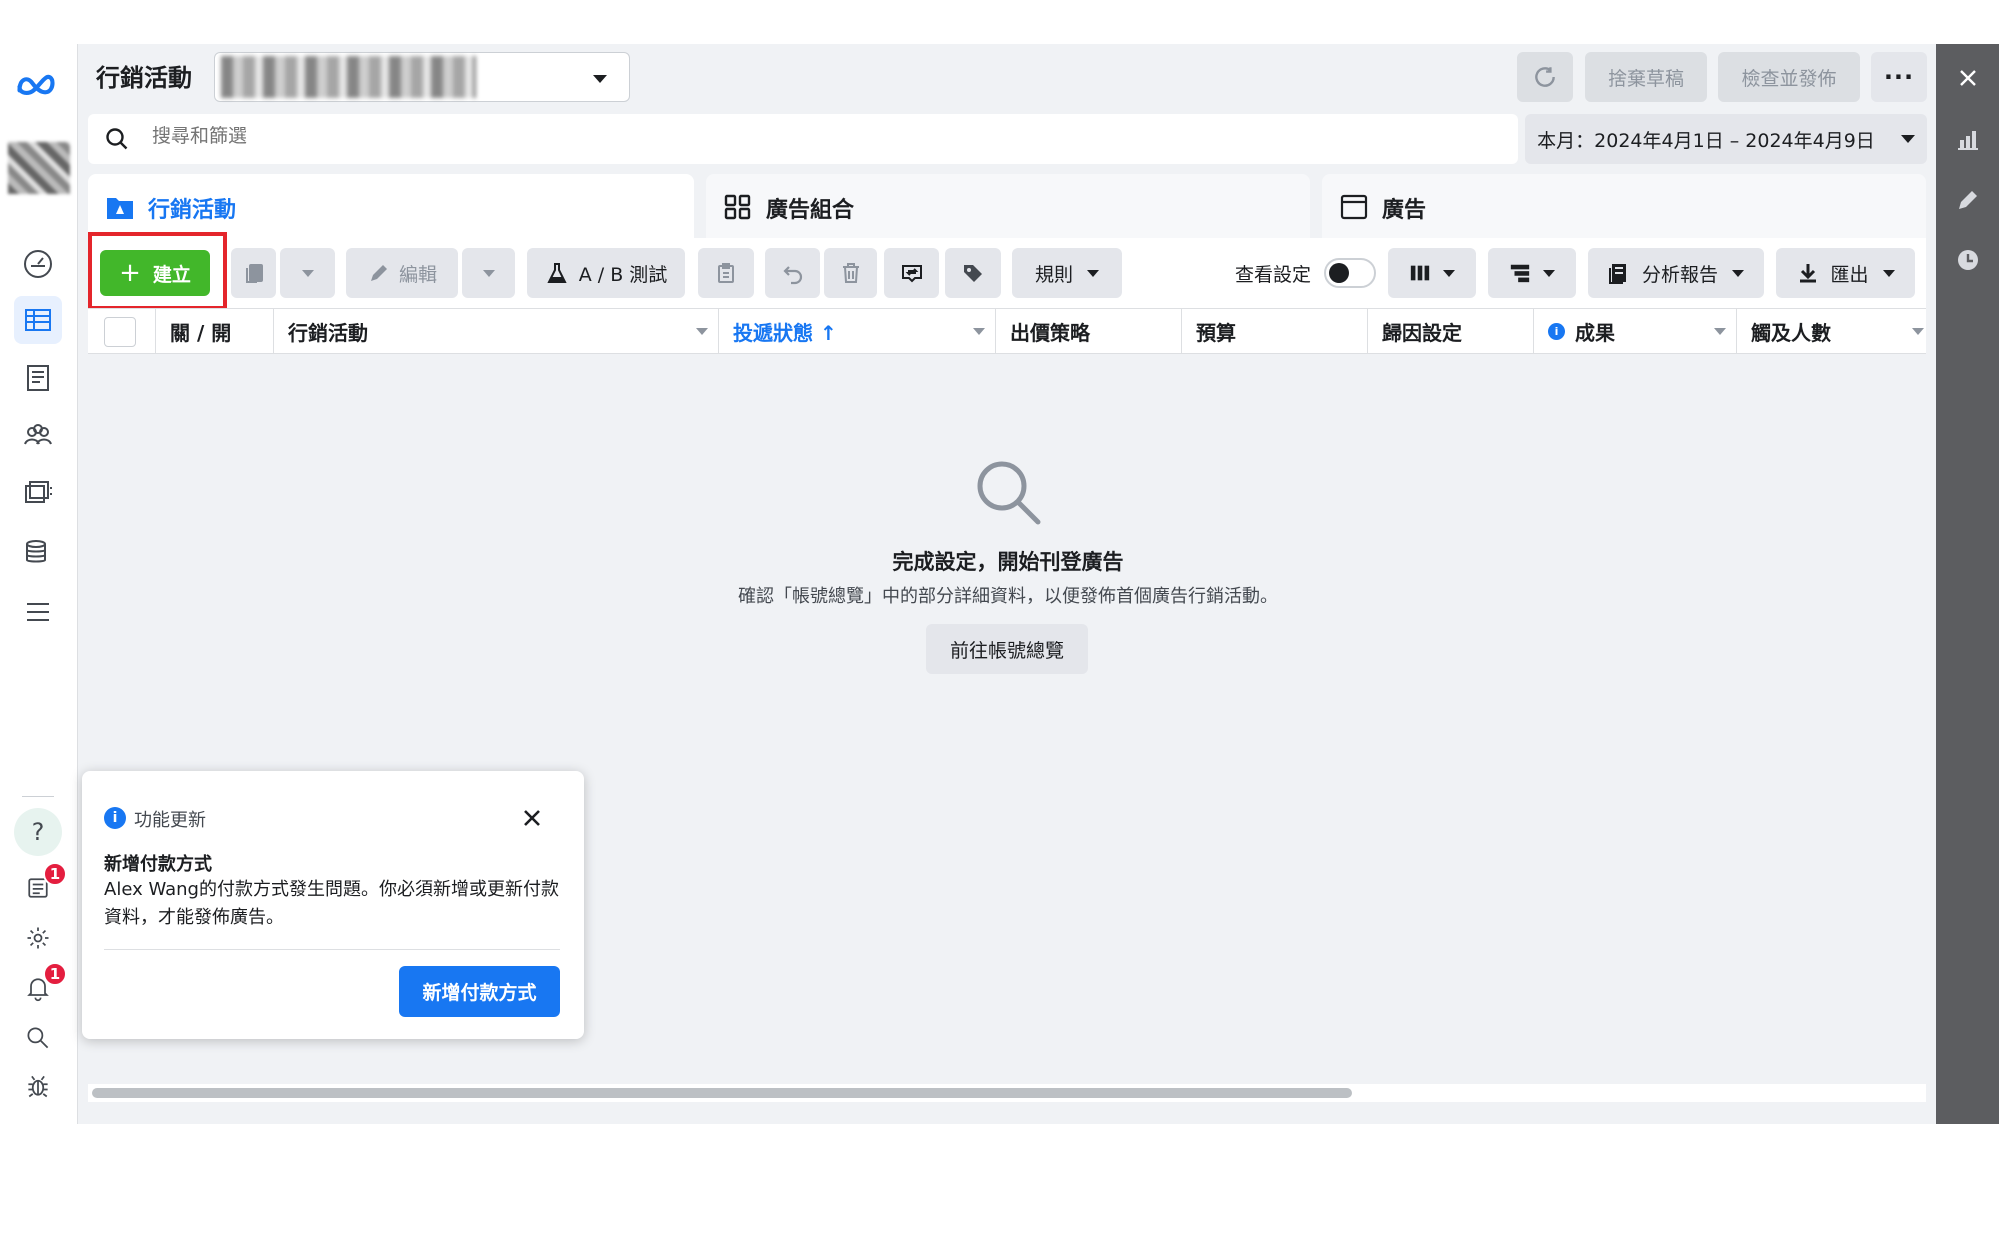 Image resolution: width=1999 pixels, height=1250 pixels. I want to click on nav-reports-icon, so click(38, 378).